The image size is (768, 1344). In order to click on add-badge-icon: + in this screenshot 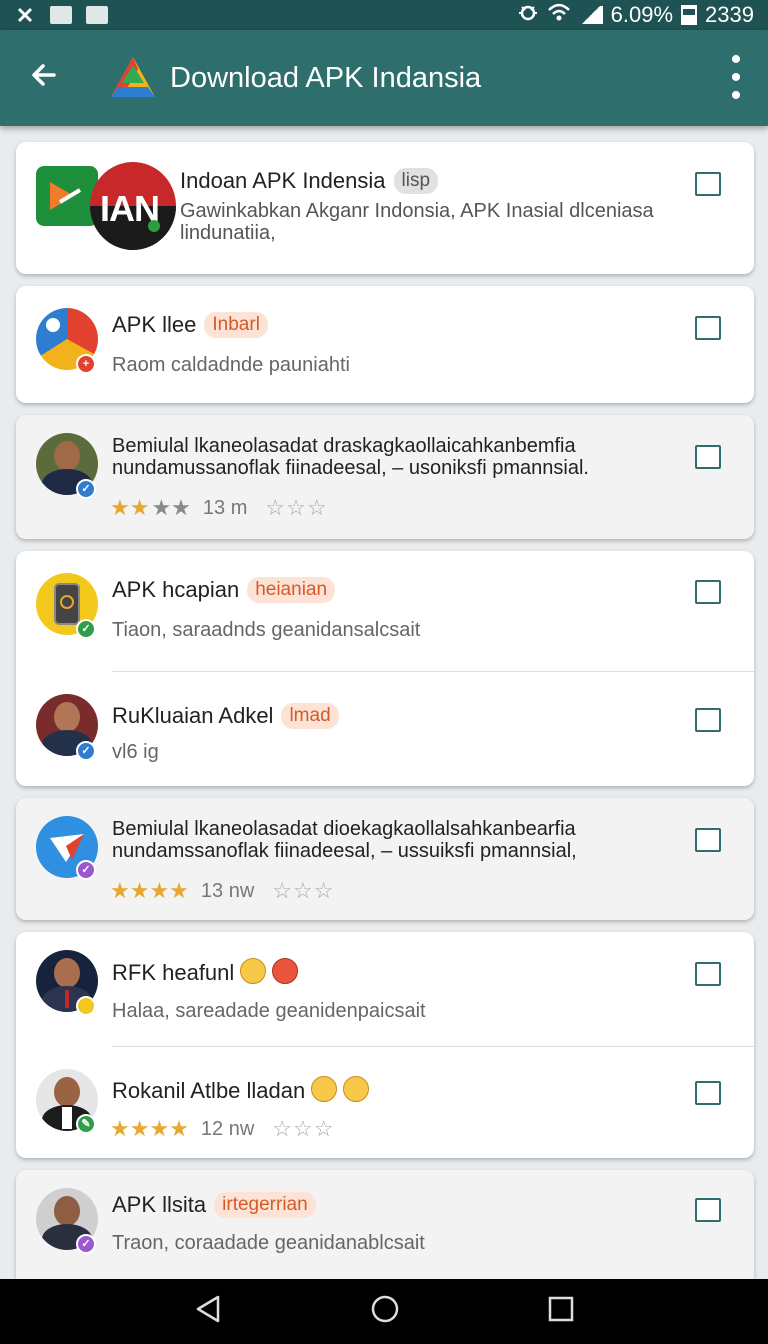, I will do `click(86, 364)`.